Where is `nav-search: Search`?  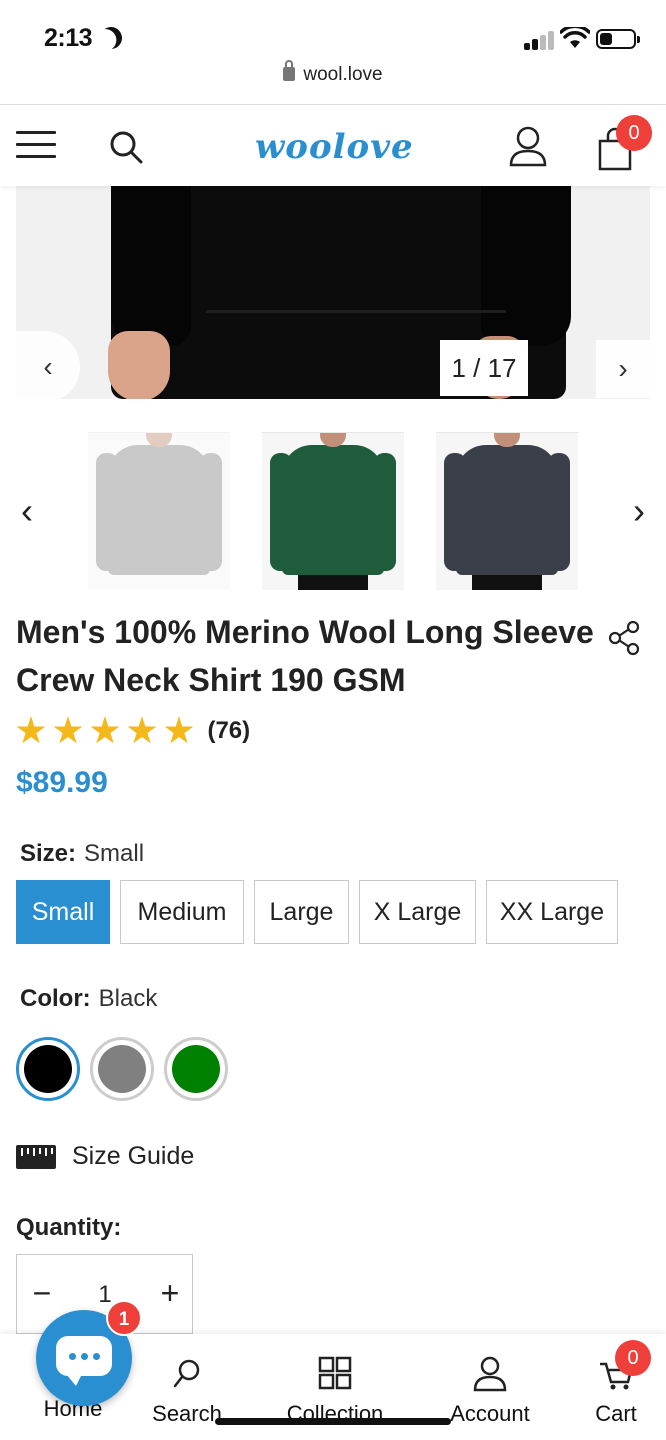 nav-search: Search is located at coordinates (187, 1391).